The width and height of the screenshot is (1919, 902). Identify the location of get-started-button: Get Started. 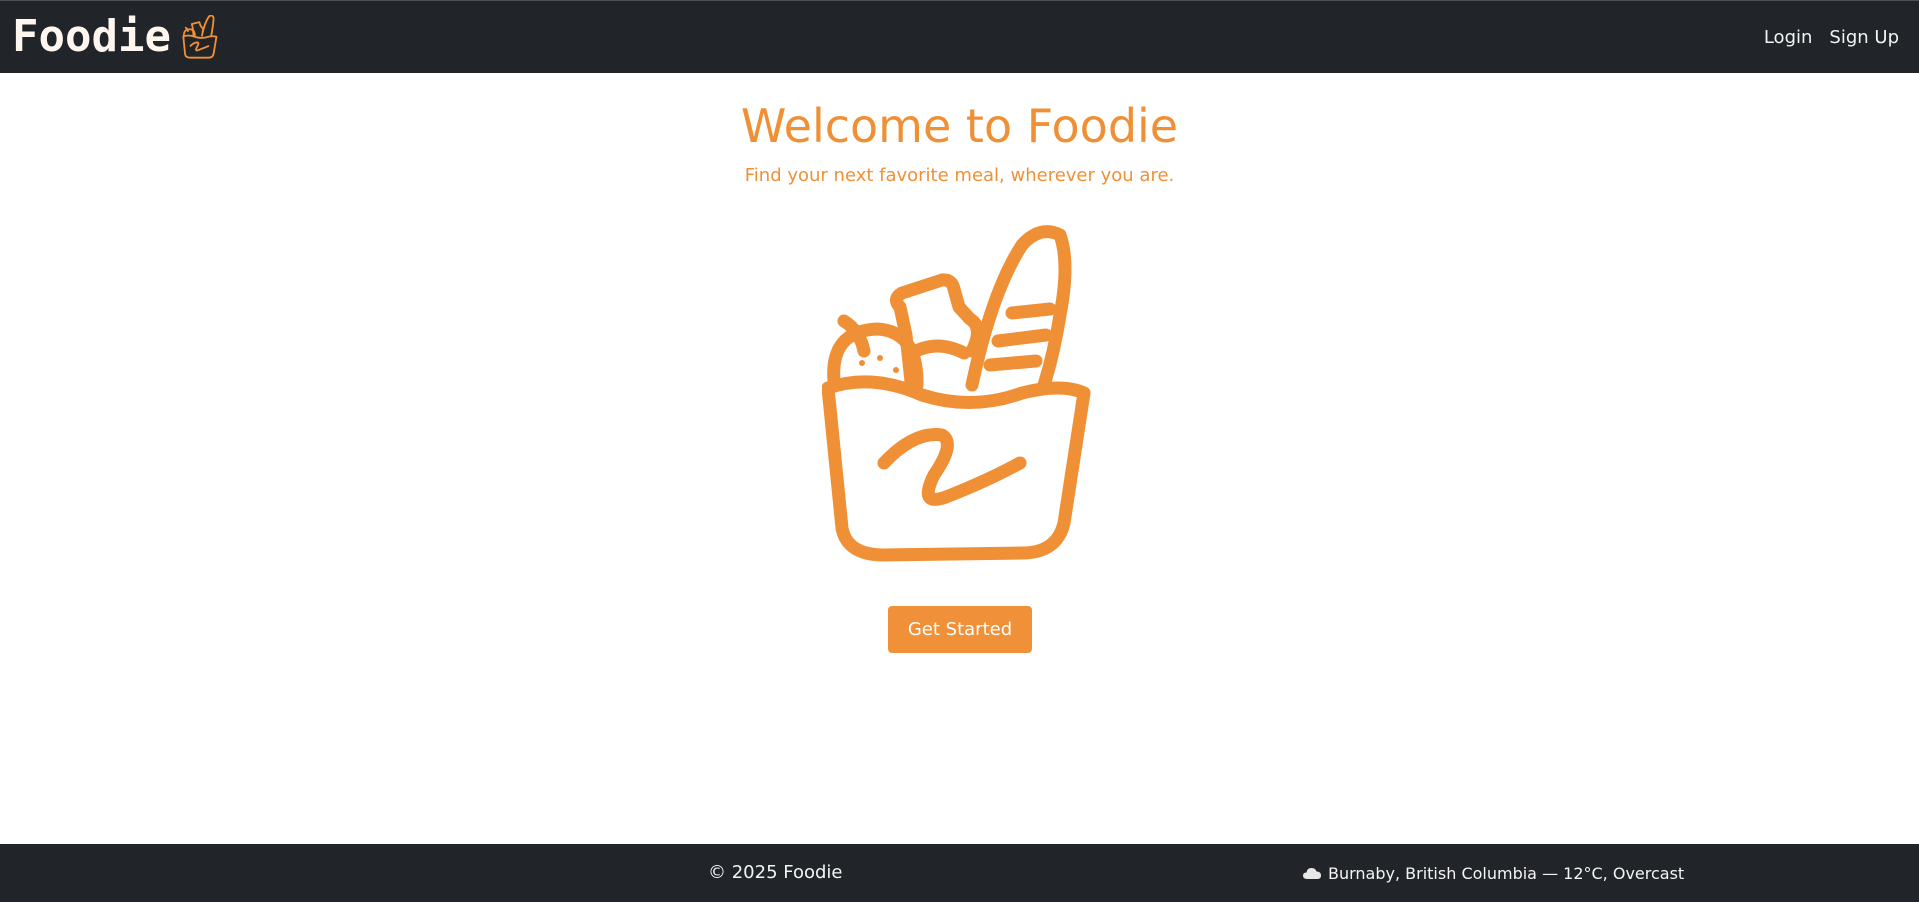
(960, 629).